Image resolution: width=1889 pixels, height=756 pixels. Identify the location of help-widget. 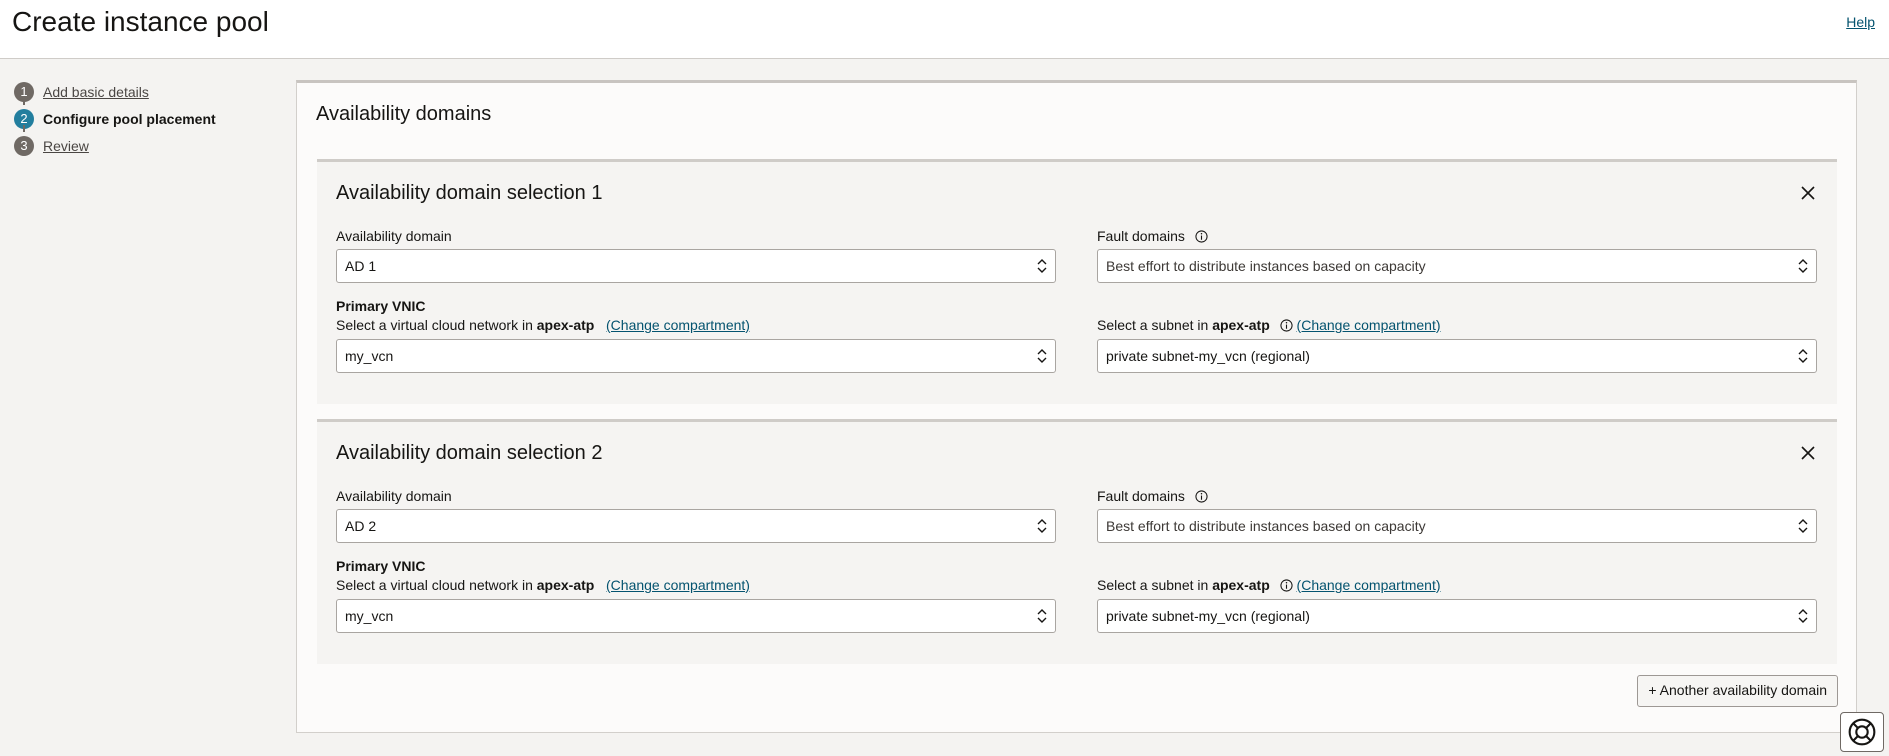
(1862, 732).